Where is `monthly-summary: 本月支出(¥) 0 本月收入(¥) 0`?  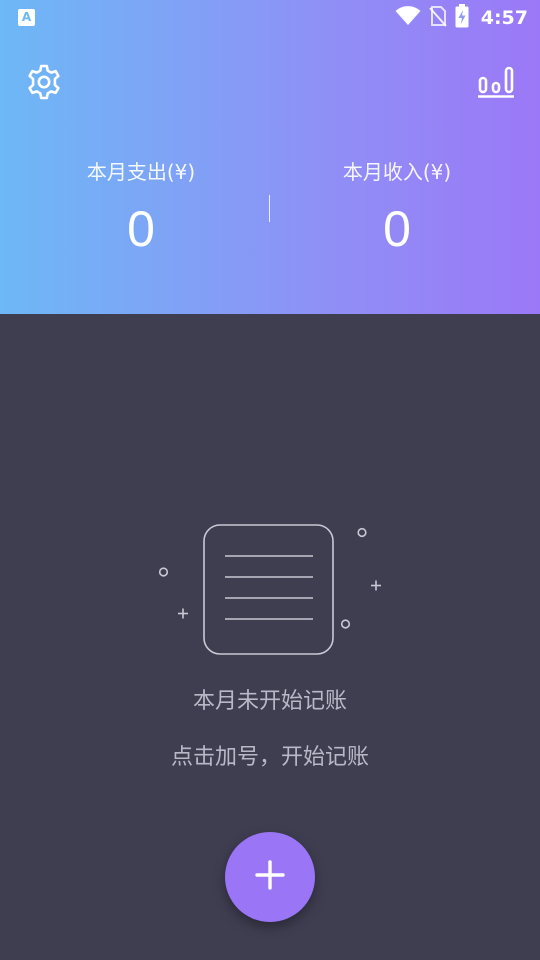
monthly-summary: 本月支出(¥) 0 本月收入(¥) 0 is located at coordinates (270, 210).